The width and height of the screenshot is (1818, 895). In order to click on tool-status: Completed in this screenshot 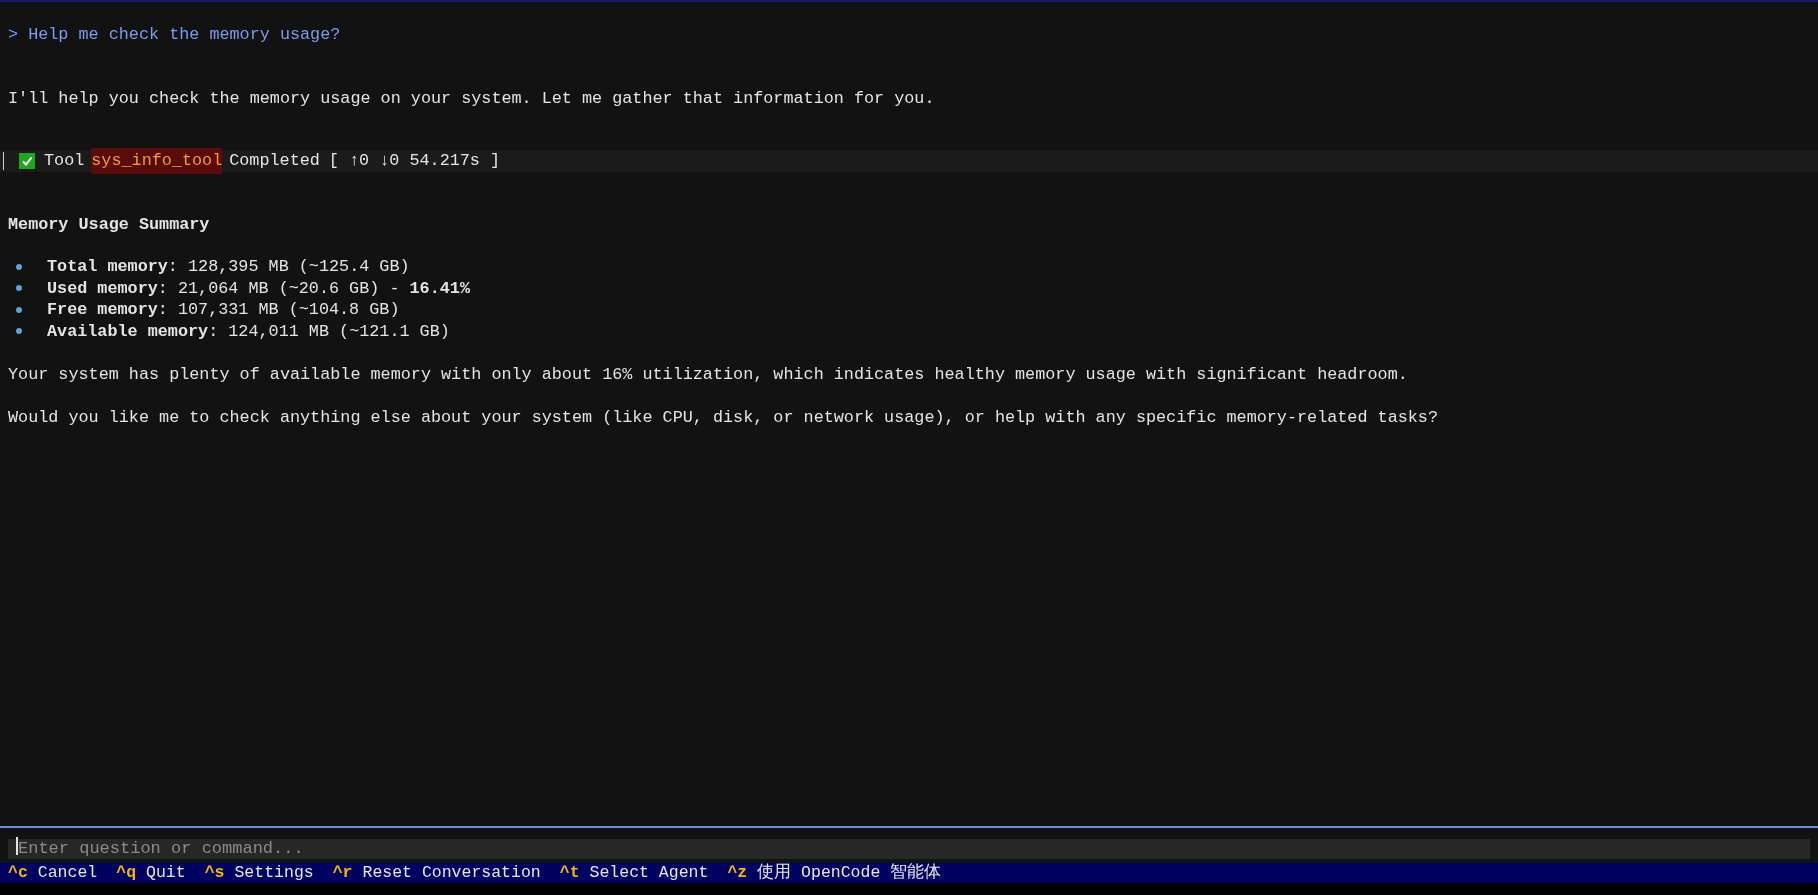, I will do `click(274, 161)`.